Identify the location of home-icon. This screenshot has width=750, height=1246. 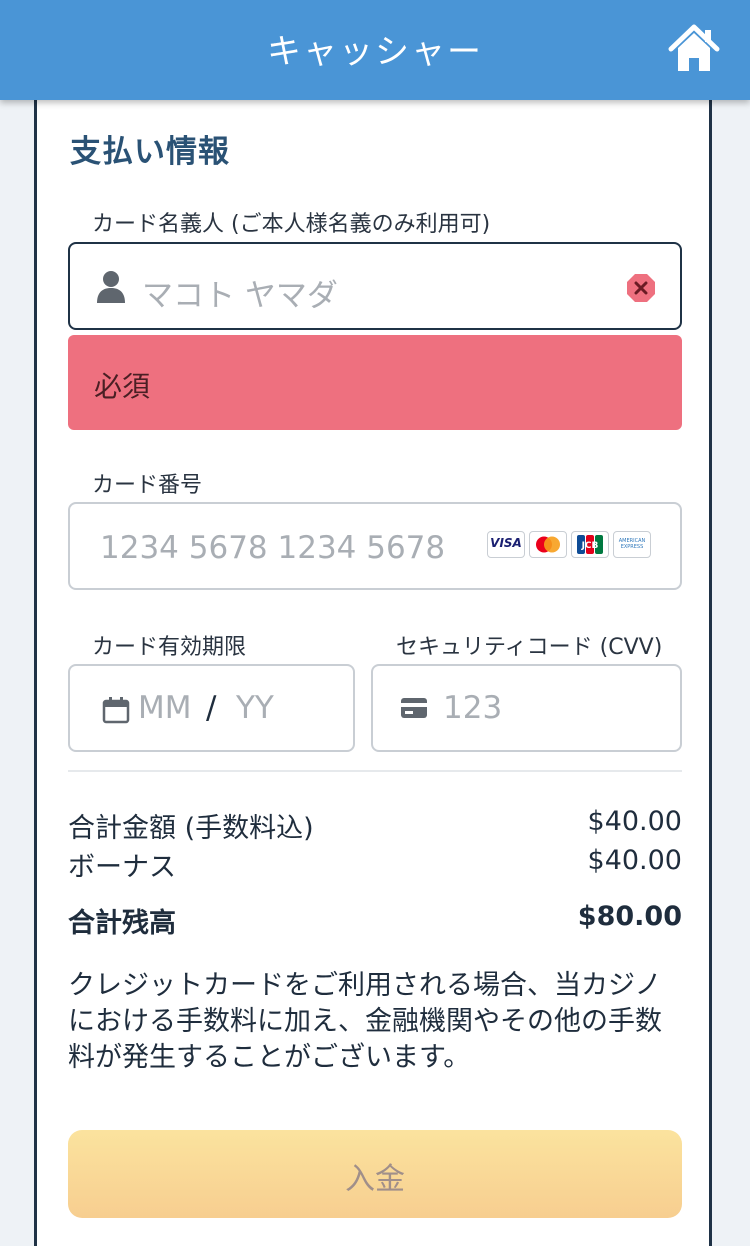
(694, 49).